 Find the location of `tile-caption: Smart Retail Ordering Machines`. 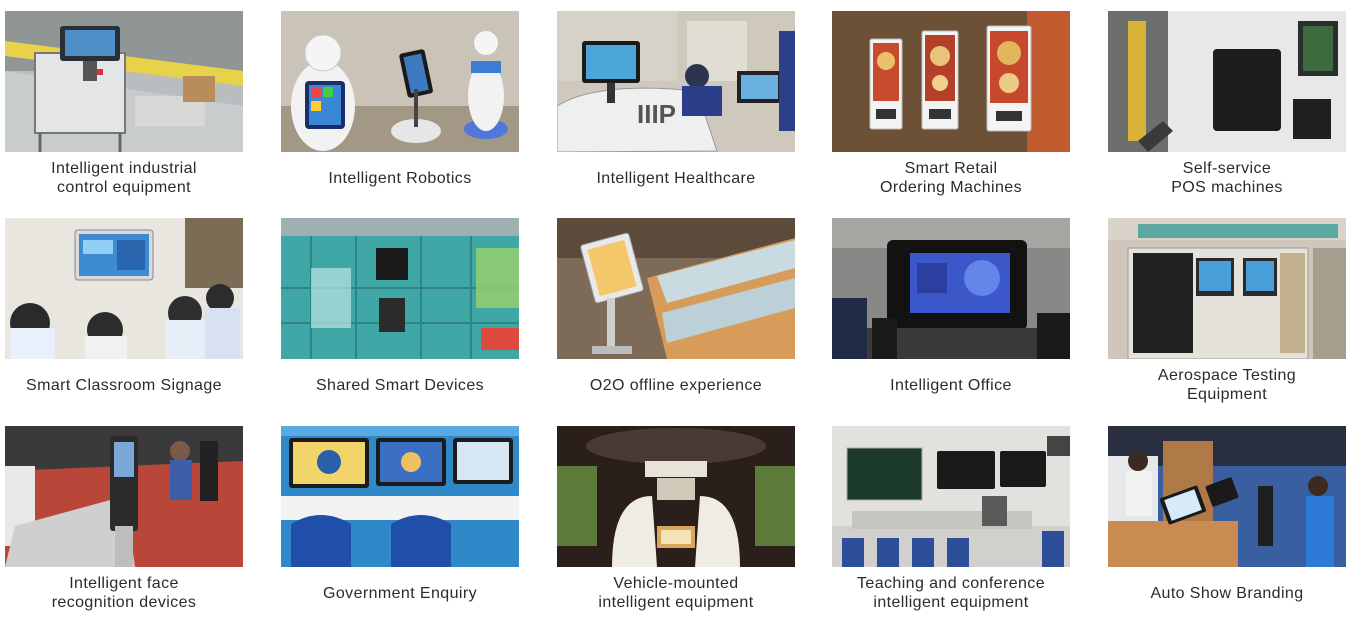

tile-caption: Smart Retail Ordering Machines is located at coordinates (951, 178).